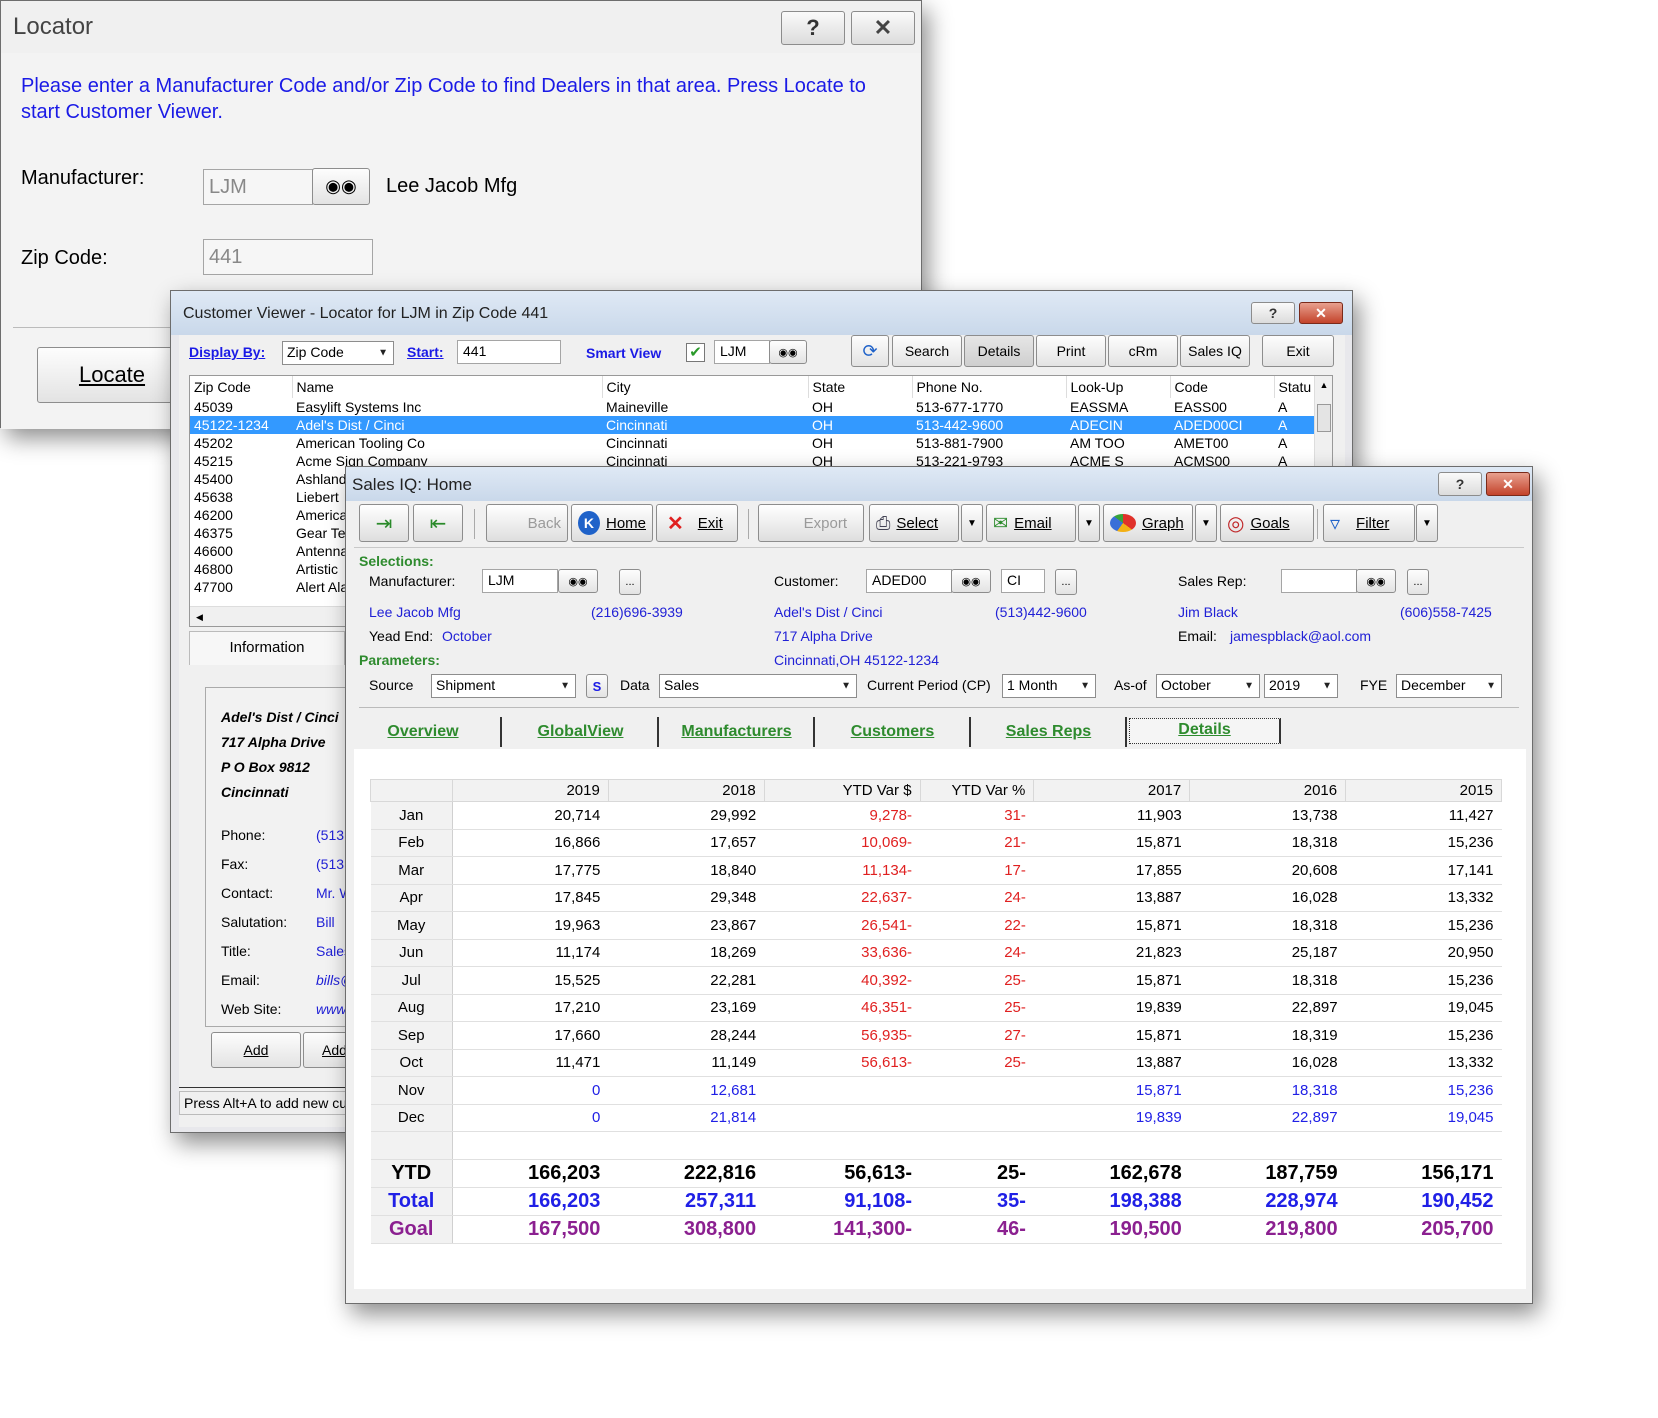 The width and height of the screenshot is (1658, 1418). Describe the element at coordinates (860, 387) in the screenshot. I see `column-header: State` at that location.